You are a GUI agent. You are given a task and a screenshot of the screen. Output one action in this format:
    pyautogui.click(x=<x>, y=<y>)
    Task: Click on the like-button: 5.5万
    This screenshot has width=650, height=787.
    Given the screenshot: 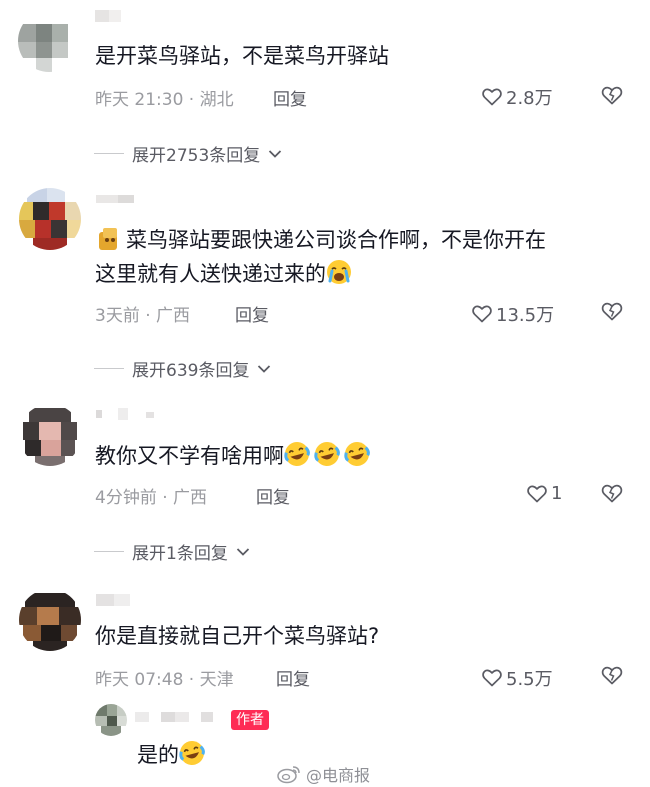 What is the action you would take?
    pyautogui.click(x=517, y=678)
    